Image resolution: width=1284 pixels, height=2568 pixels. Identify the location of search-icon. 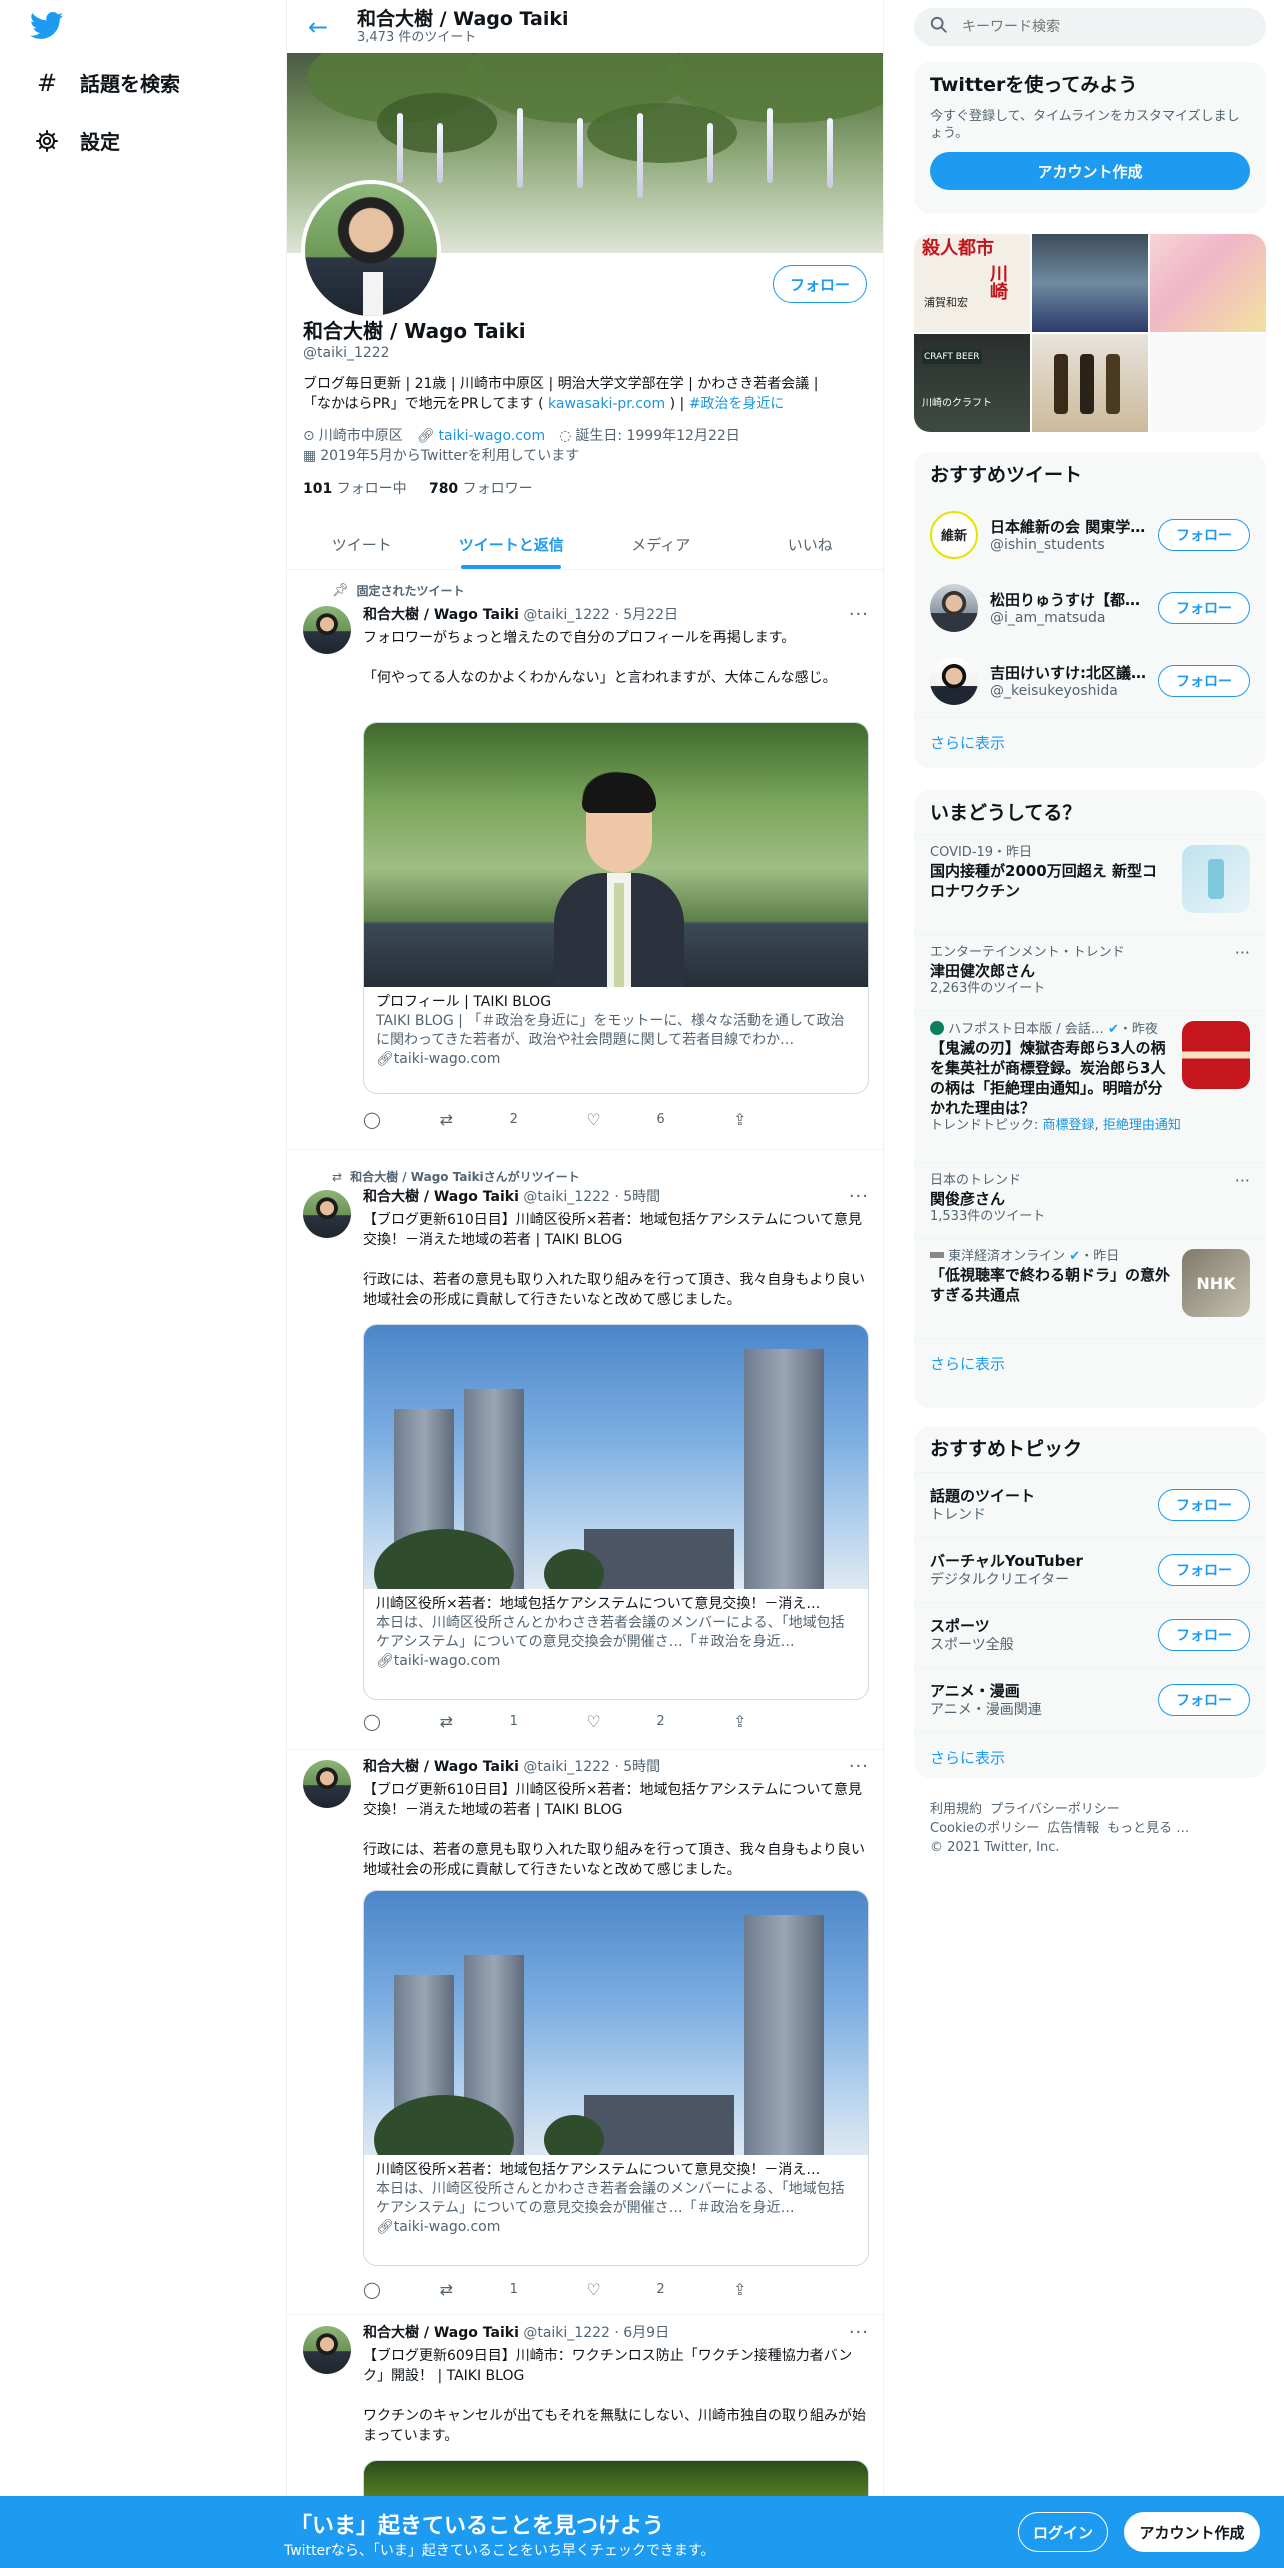
(939, 27).